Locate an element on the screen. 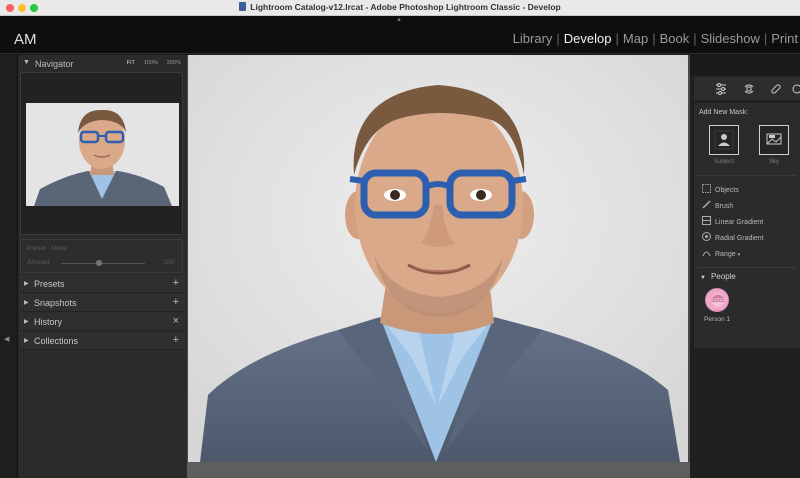 This screenshot has height=478, width=800. add-preset-icon: + is located at coordinates (176, 283).